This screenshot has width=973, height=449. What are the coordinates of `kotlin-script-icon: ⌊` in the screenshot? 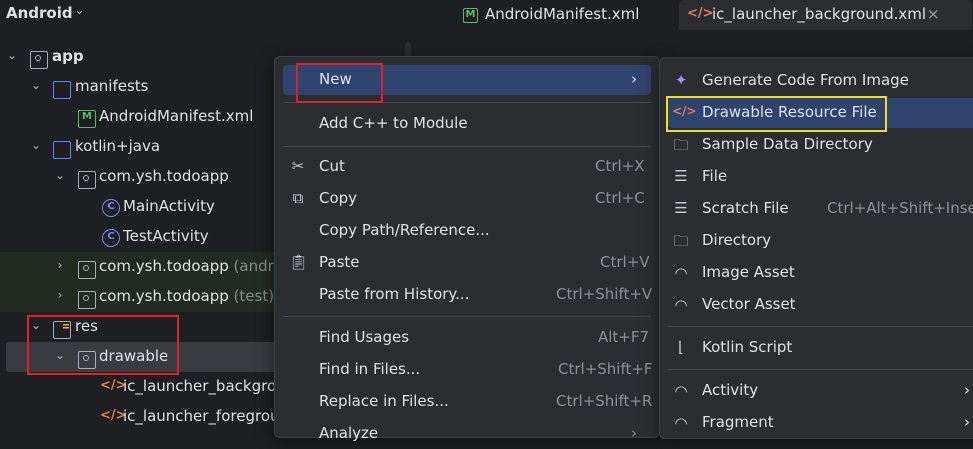 It's located at (681, 347).